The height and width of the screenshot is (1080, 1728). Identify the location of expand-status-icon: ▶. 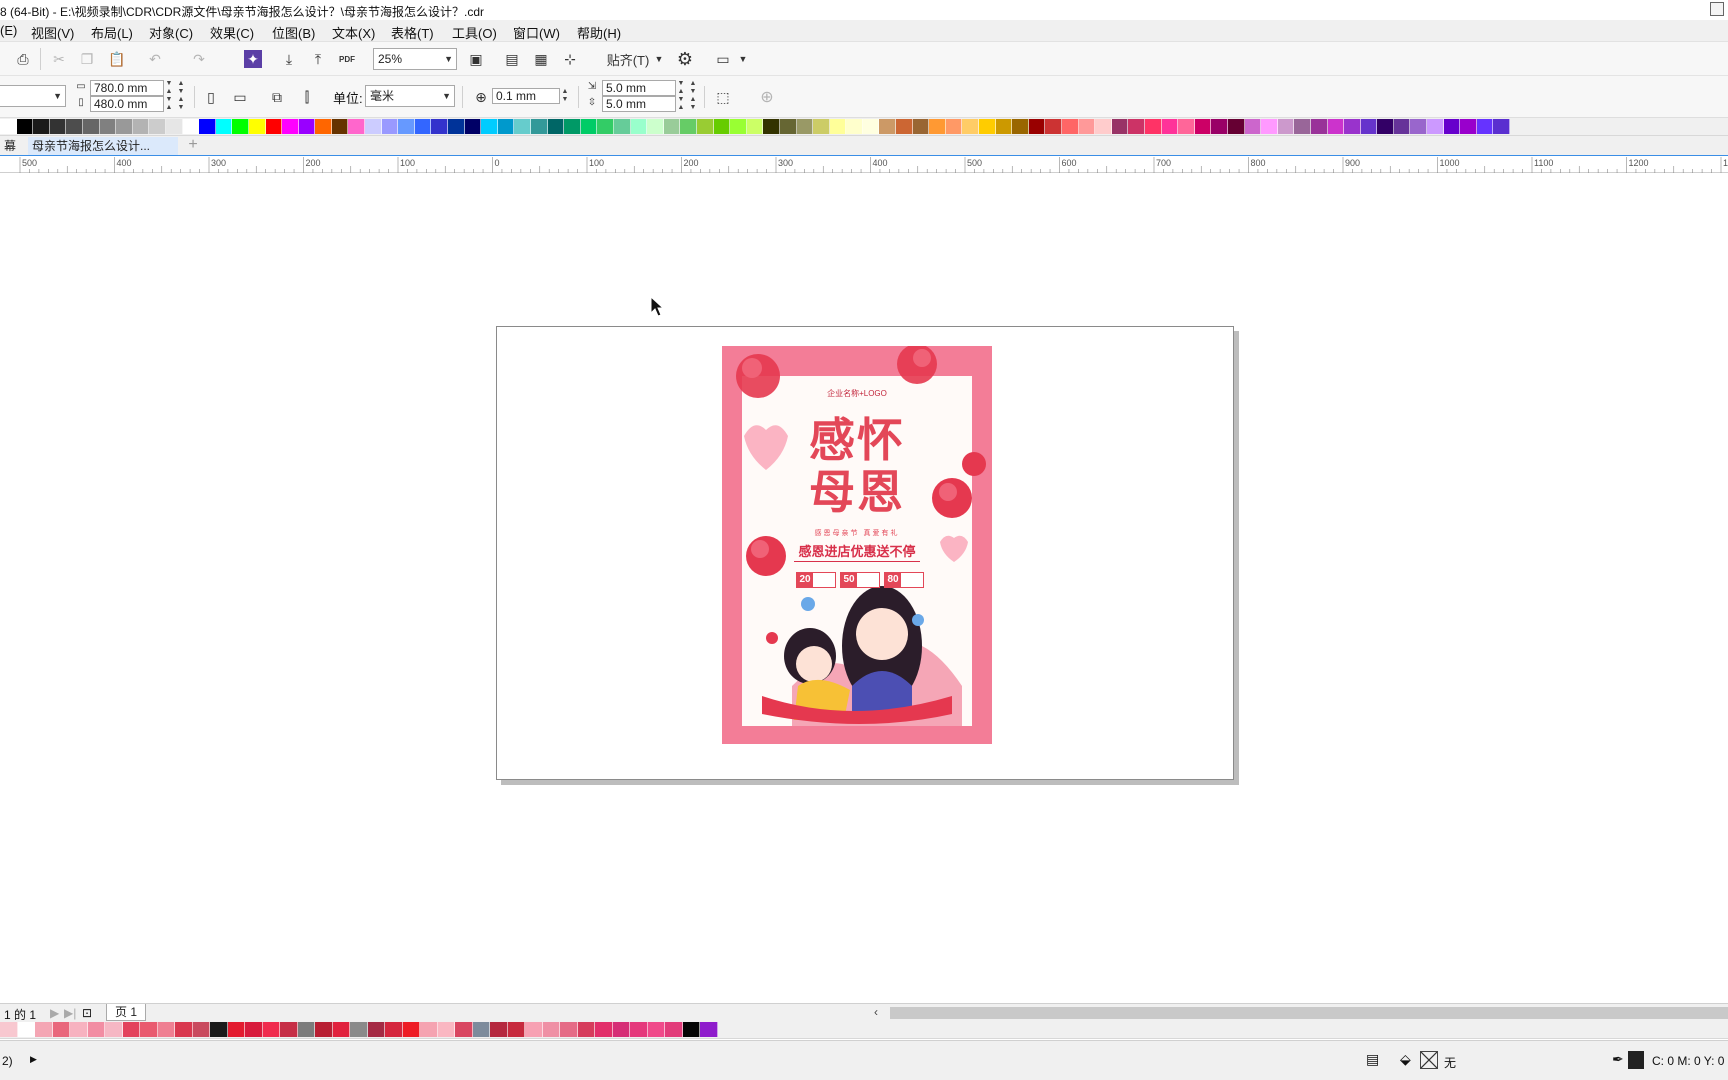
(33, 1059).